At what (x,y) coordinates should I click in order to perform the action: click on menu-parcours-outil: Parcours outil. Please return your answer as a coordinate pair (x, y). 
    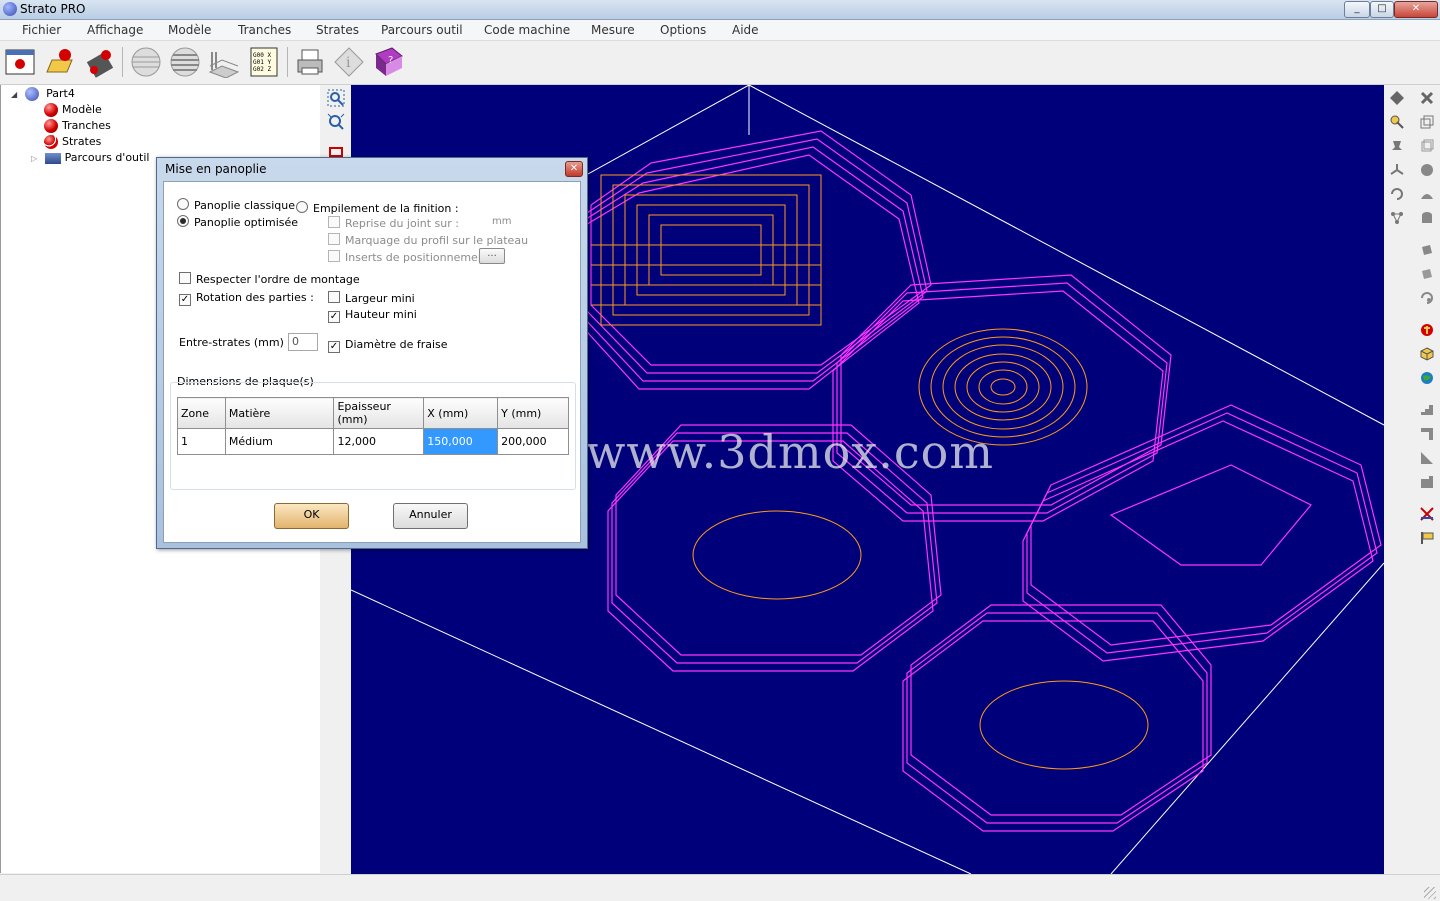
    Looking at the image, I should click on (422, 30).